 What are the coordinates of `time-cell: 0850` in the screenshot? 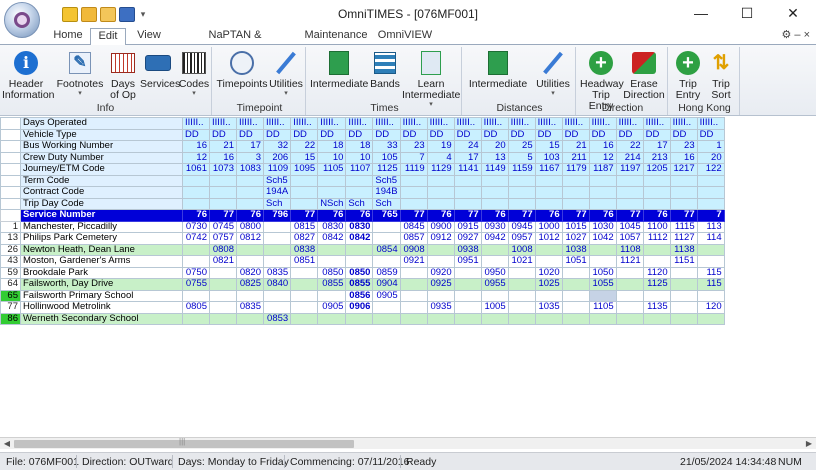 It's located at (359, 272).